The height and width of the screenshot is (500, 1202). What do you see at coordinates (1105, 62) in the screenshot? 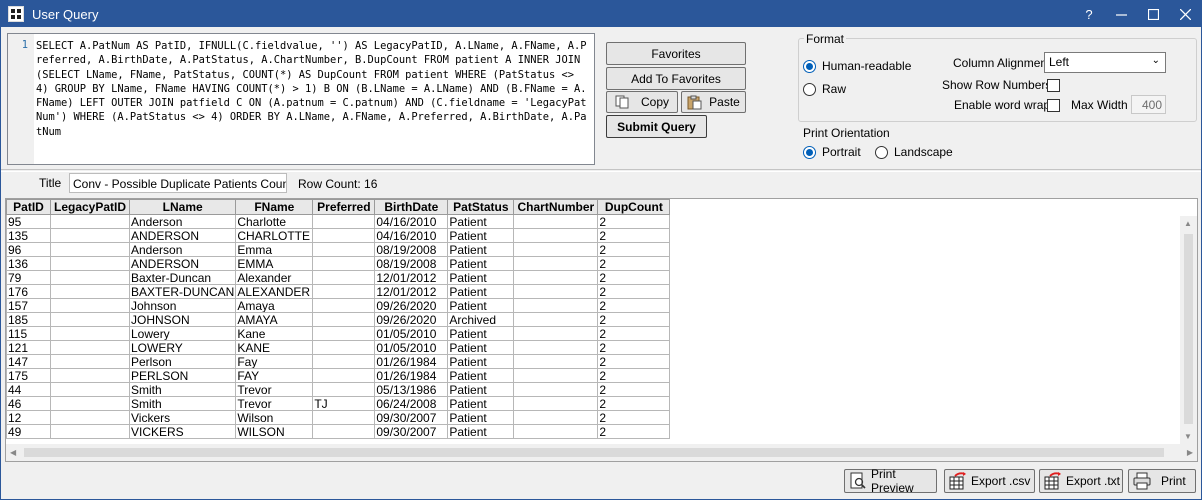
I see `column-alignment-select: Left ⌄` at bounding box center [1105, 62].